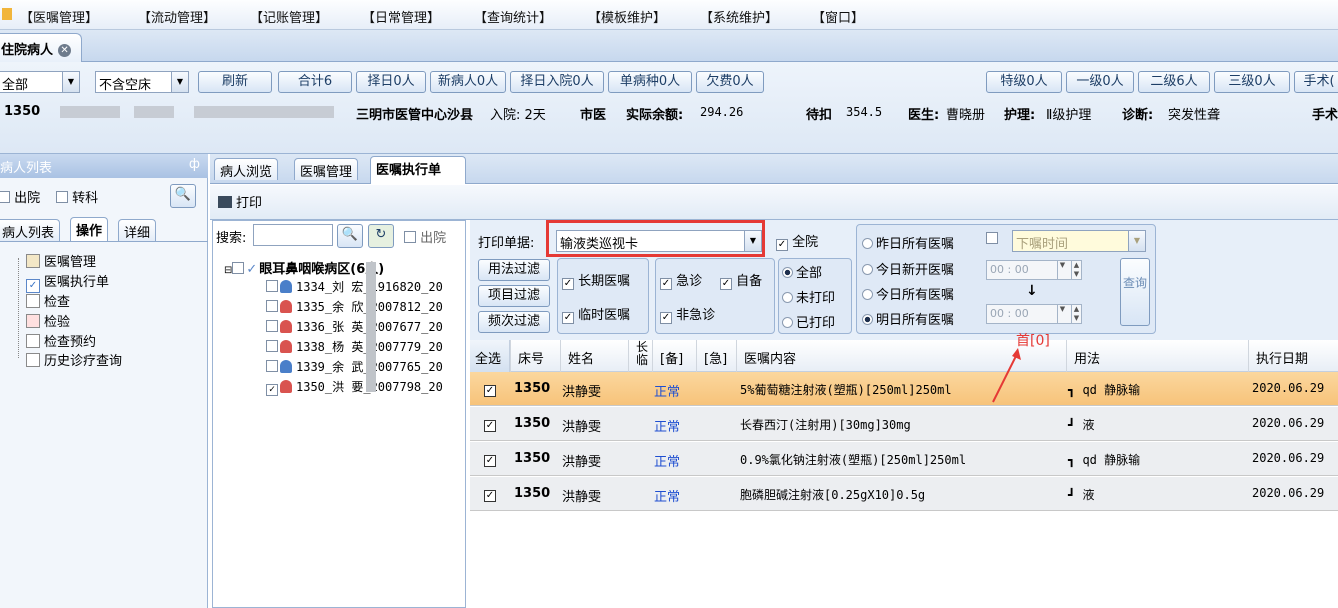  What do you see at coordinates (354, 346) in the screenshot?
I see `patient-tree-item: 1338_杨 英_2007779_20` at bounding box center [354, 346].